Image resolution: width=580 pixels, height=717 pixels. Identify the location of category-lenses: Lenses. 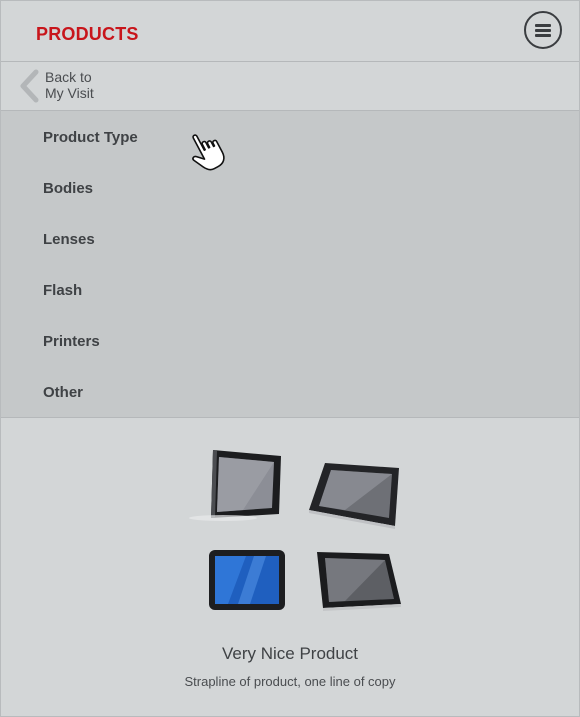
(69, 239).